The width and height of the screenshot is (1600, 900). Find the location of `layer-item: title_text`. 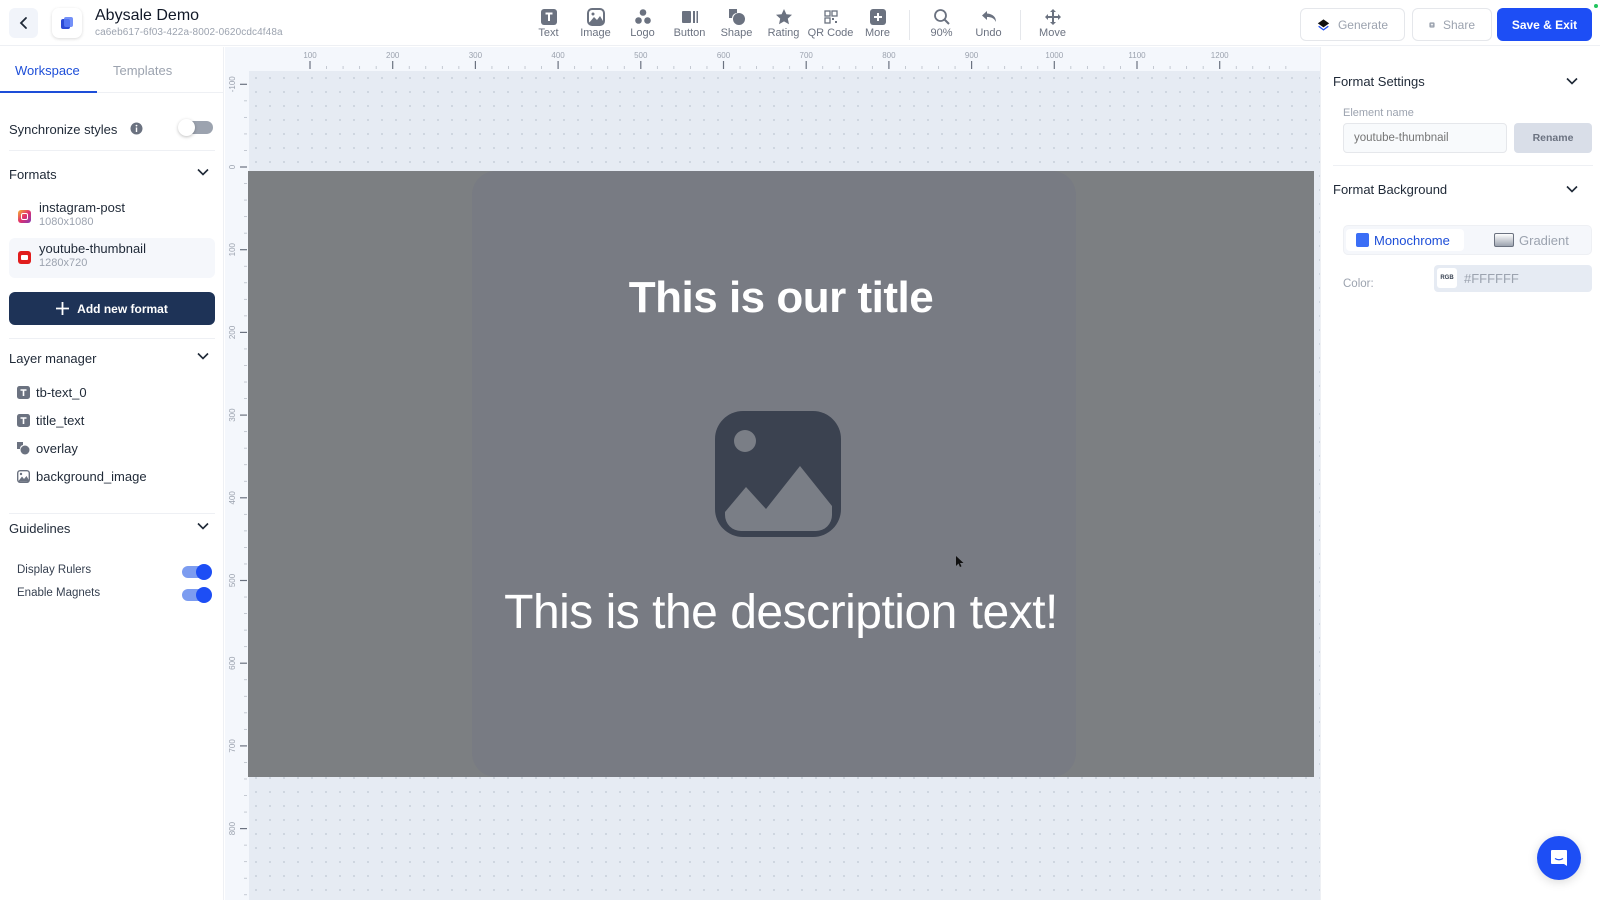

layer-item: title_text is located at coordinates (50, 420).